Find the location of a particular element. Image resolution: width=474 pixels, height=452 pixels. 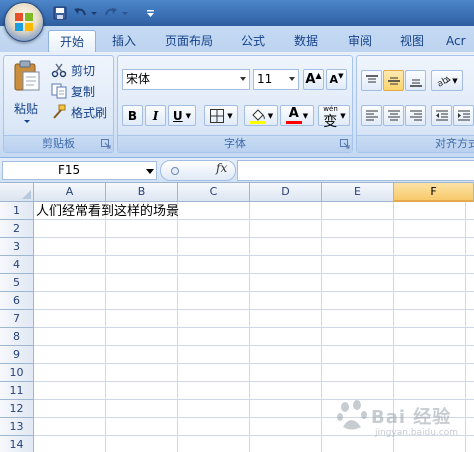

row-header: 10 is located at coordinates (17, 373).